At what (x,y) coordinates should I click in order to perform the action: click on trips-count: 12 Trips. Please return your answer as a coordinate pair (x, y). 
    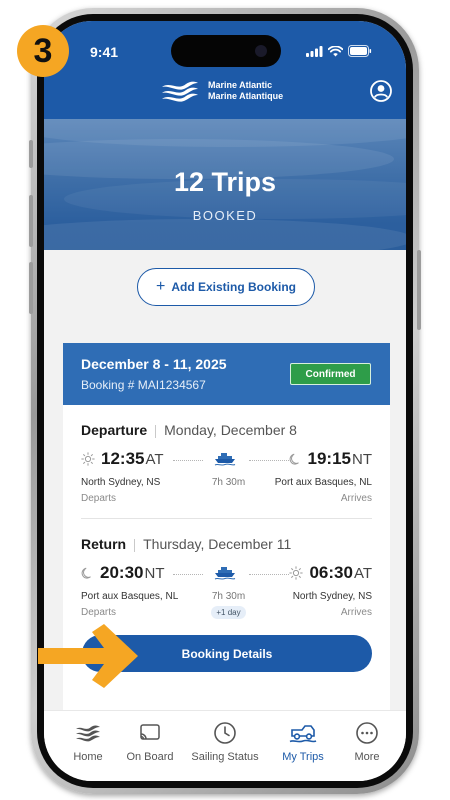
    Looking at the image, I should click on (225, 182).